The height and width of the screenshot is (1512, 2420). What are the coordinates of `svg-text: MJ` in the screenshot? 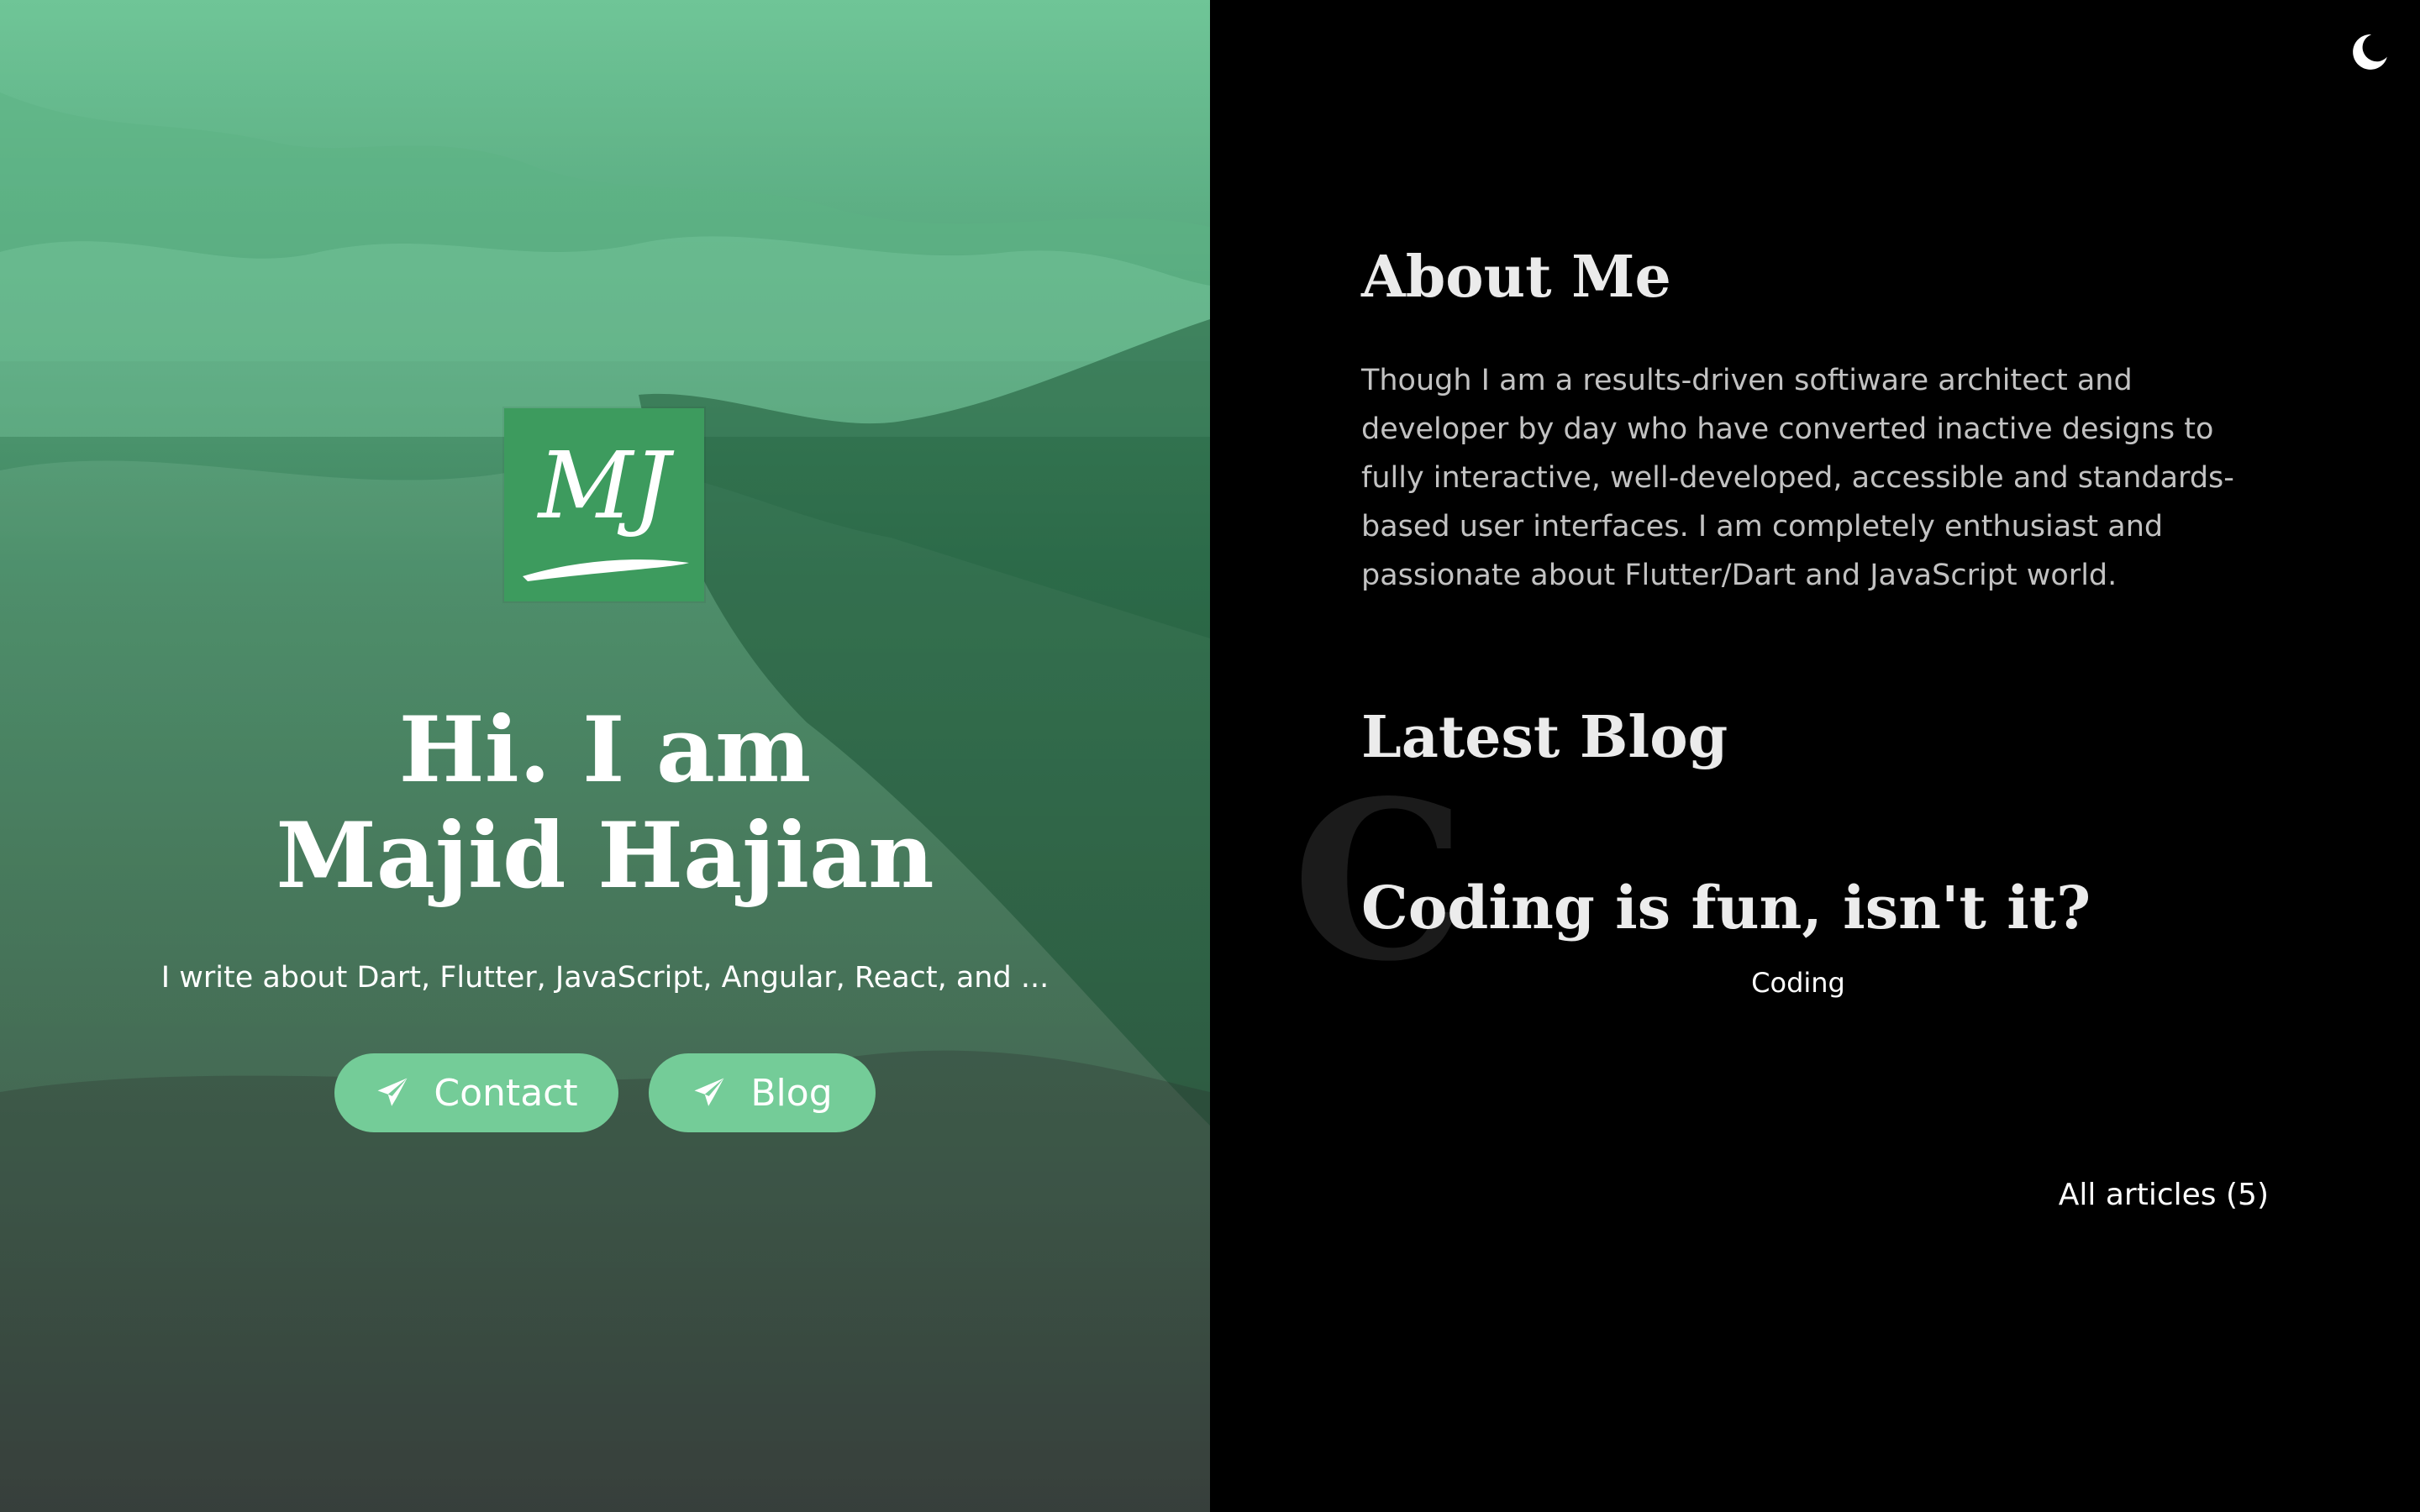 It's located at (606, 485).